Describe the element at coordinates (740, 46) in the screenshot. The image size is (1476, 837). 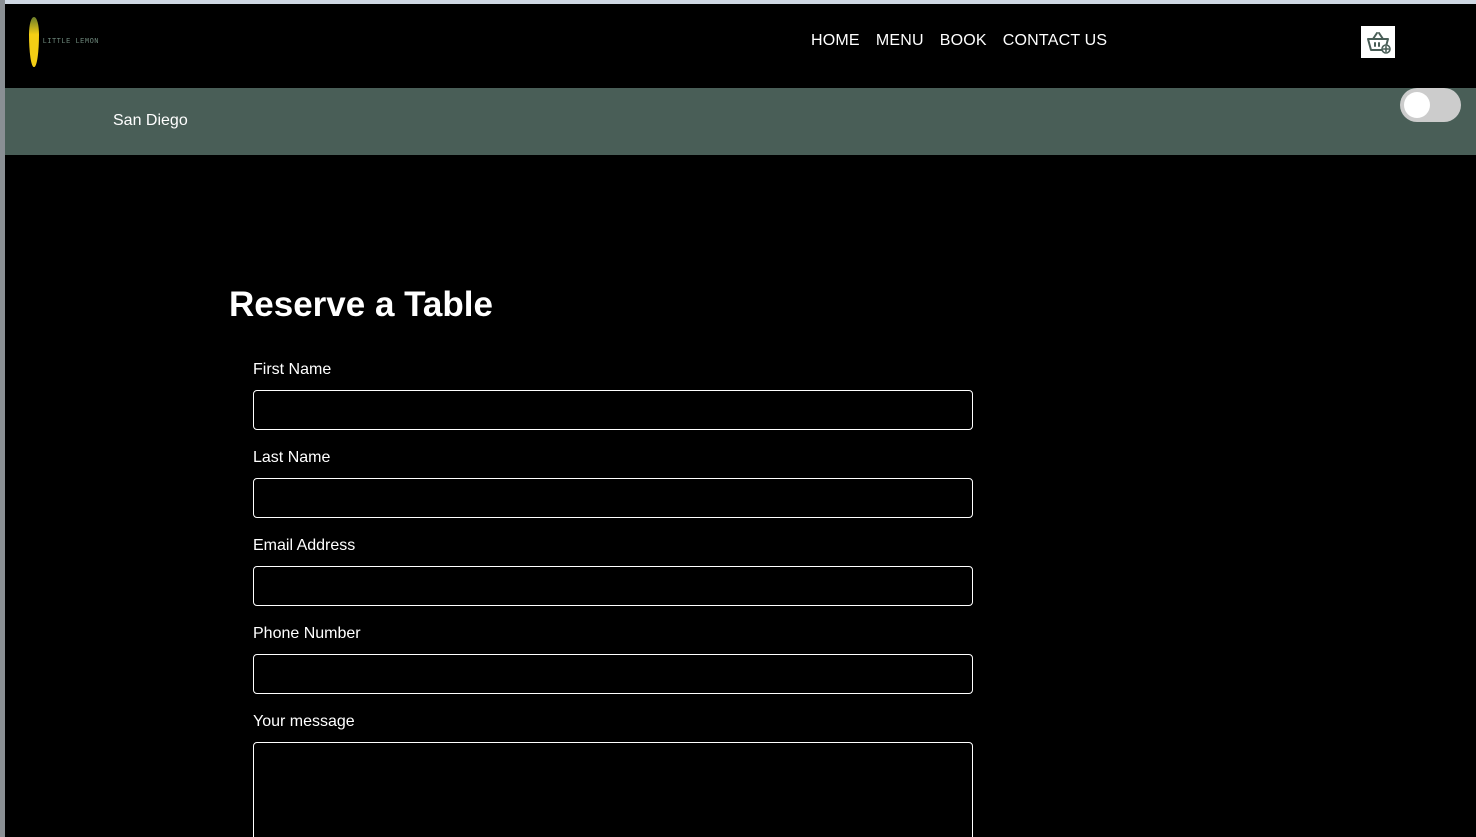
I see `site-header: LITTLE LEMON HOME MENU BOOK CONTACT US` at that location.